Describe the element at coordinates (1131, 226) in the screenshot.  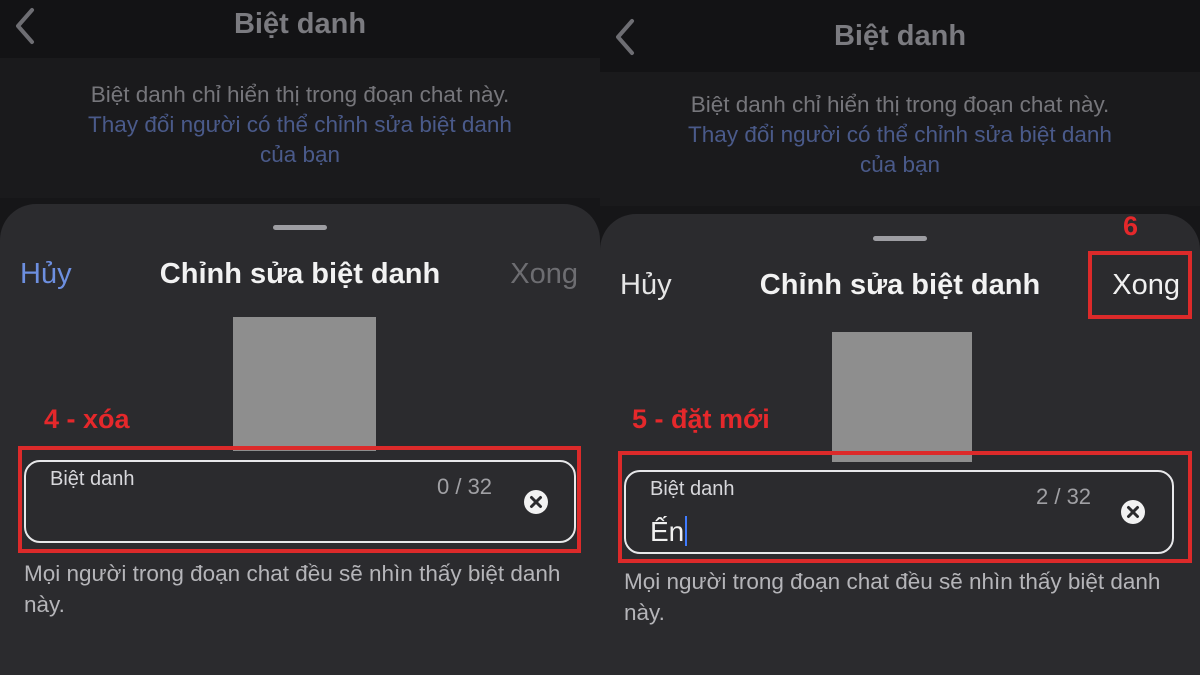
I see `annotation-step-6: 6` at that location.